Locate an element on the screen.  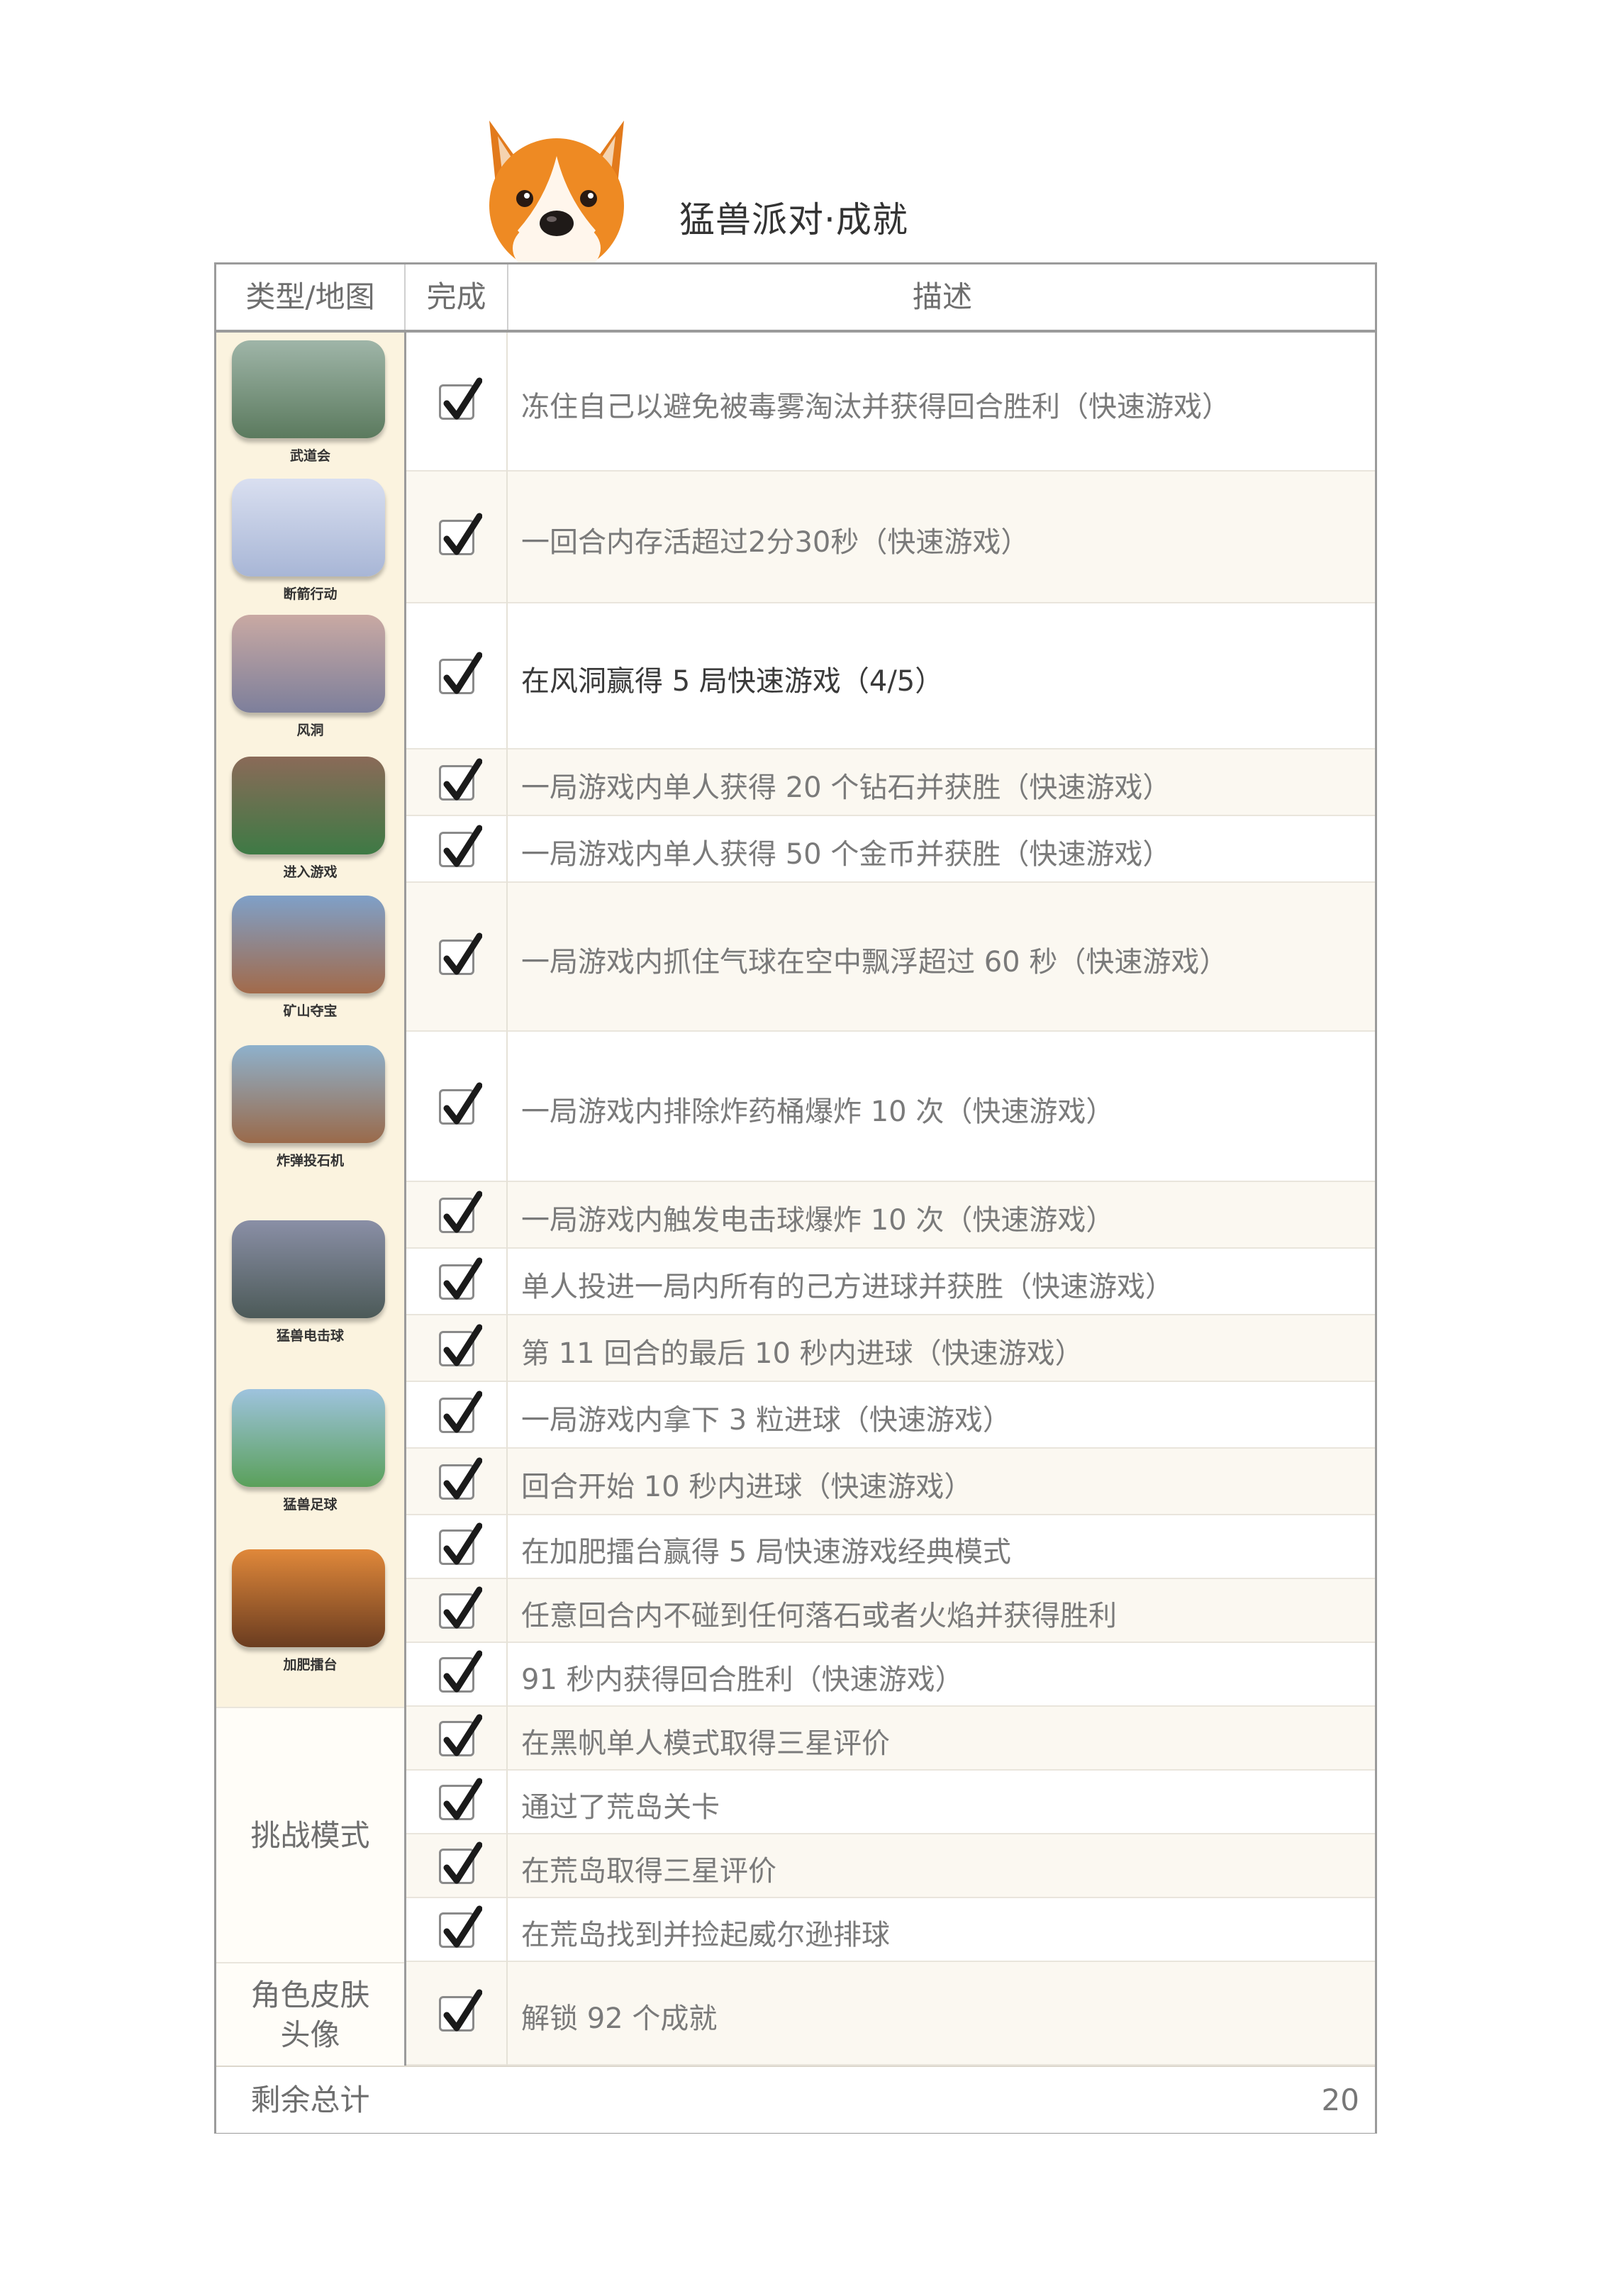
map-cell: 炸弹投石机 is located at coordinates (310, 1107).